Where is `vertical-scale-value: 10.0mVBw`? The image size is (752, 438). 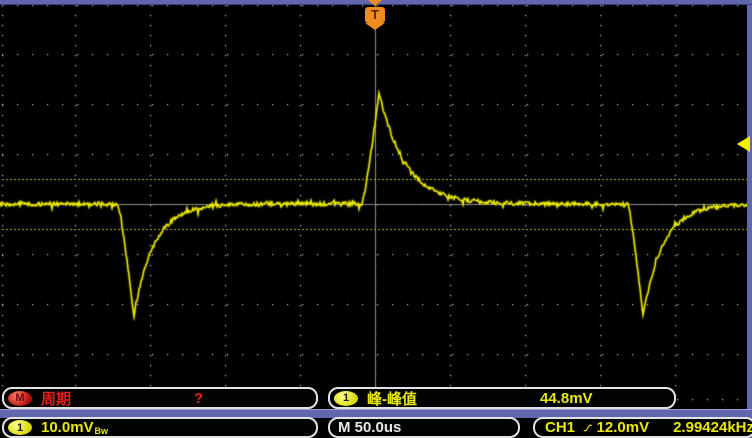
vertical-scale-value: 10.0mVBw is located at coordinates (74, 427).